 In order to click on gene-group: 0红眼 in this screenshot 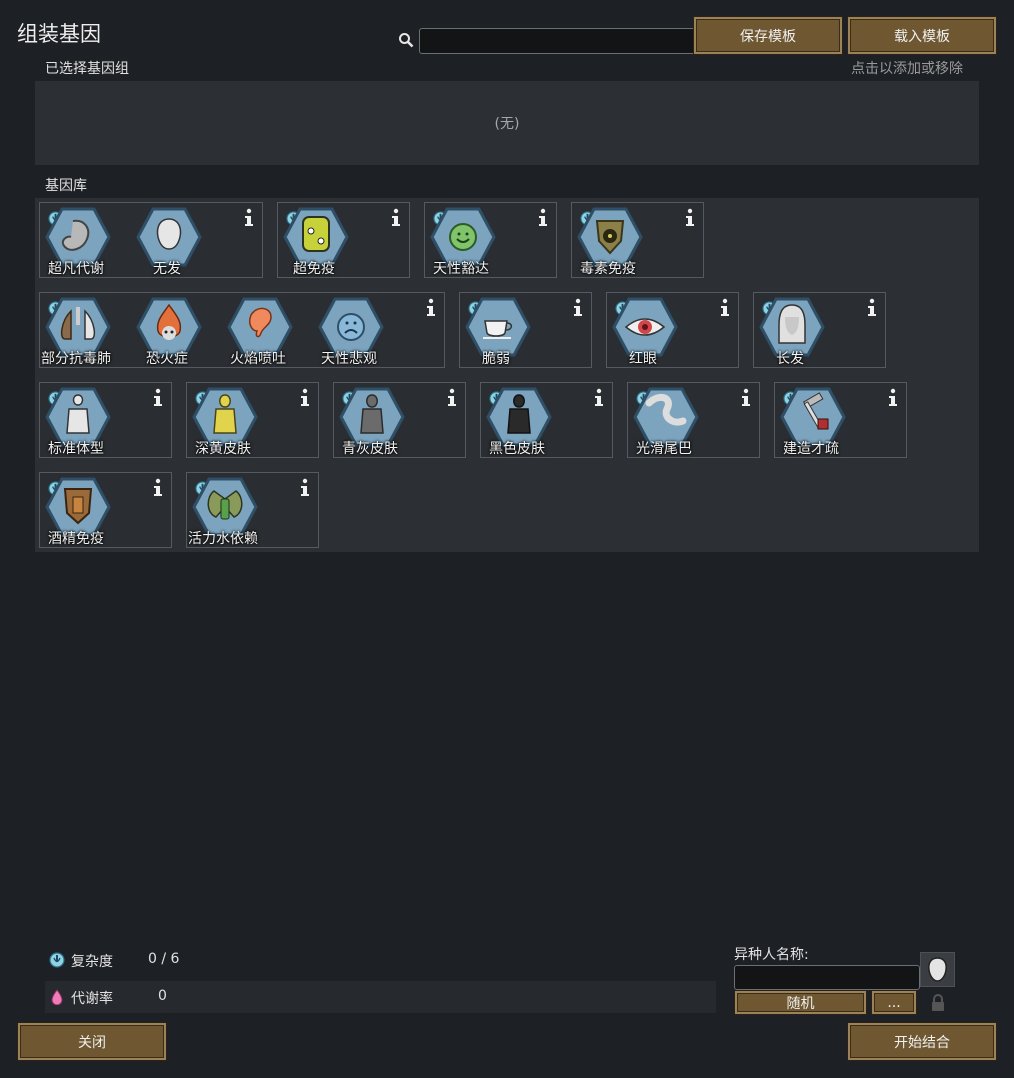, I will do `click(672, 330)`.